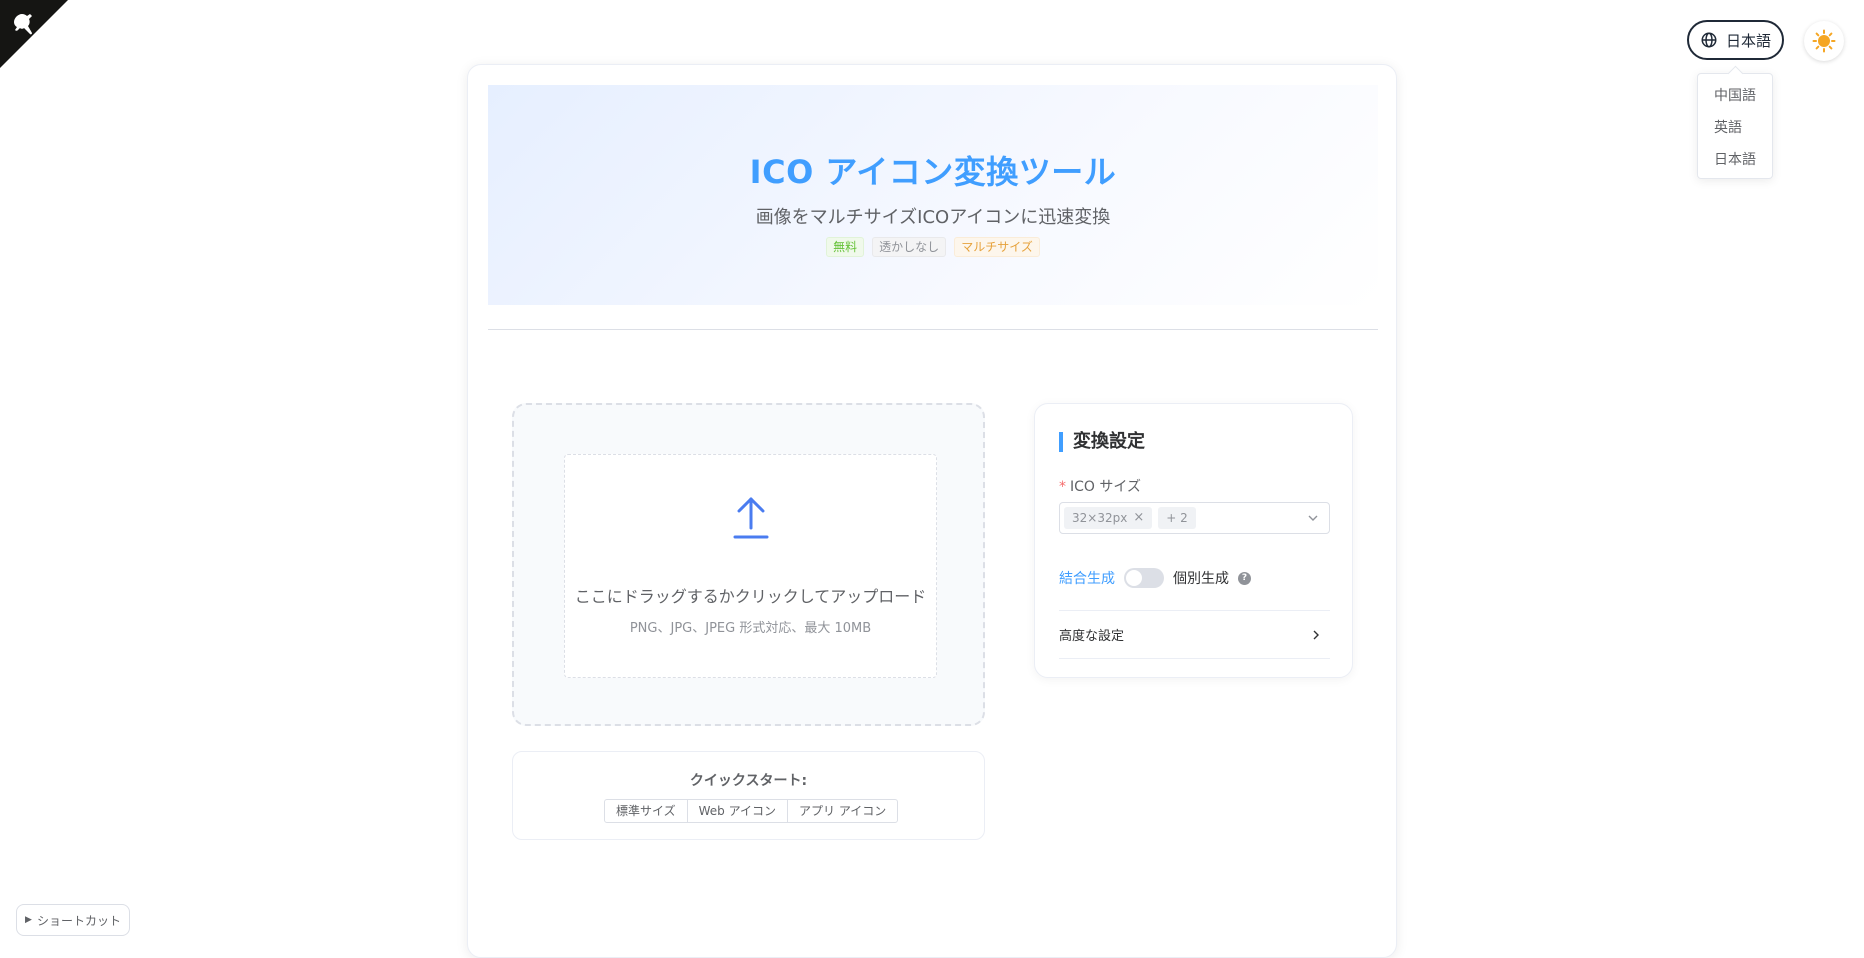  I want to click on github-corner-icon, so click(40, 40).